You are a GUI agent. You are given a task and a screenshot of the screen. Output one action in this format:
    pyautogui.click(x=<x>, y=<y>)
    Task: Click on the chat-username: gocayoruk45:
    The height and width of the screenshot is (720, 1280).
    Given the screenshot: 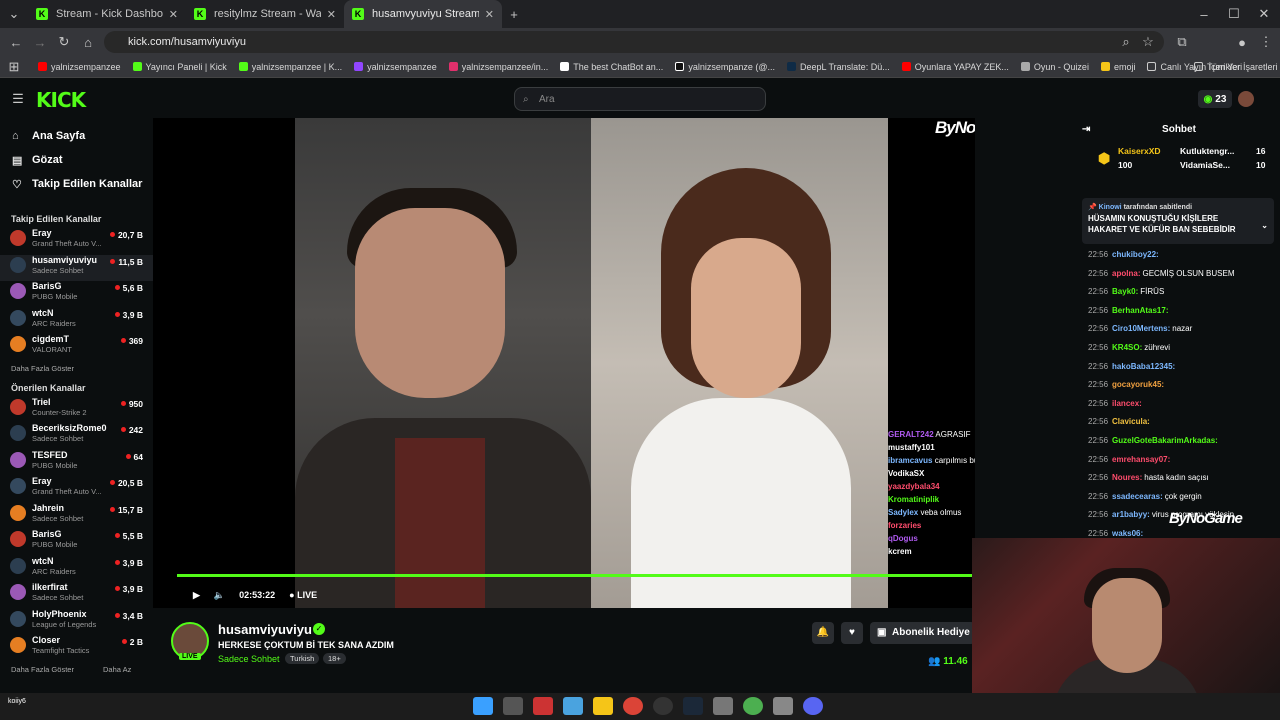 What is the action you would take?
    pyautogui.click(x=1138, y=384)
    